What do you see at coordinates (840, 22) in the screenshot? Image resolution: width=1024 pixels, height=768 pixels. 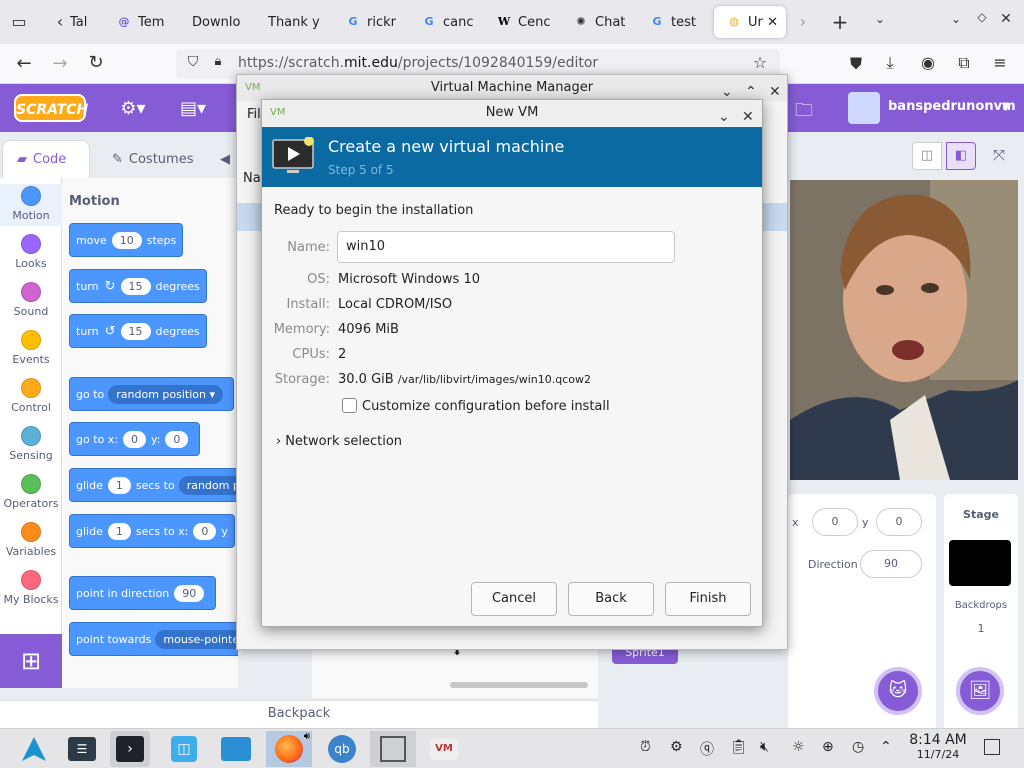 I see `new-tab-icon: +` at bounding box center [840, 22].